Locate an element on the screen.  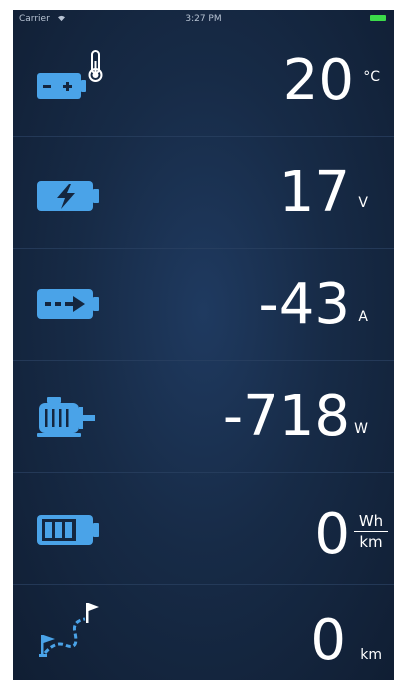
distance-value: 0 is located at coordinates (328, 640).